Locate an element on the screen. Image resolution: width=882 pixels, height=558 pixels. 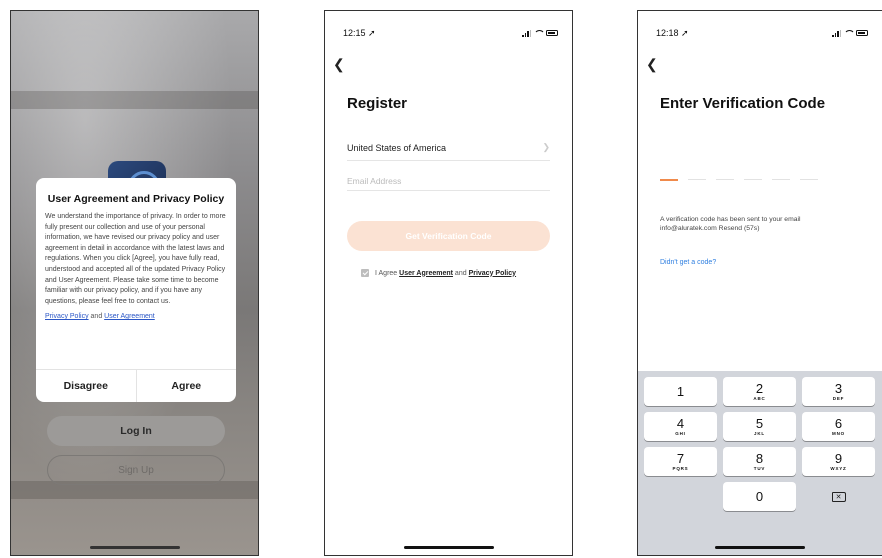
get-verification-code-button: Get Verification Code is located at coordinates (448, 236).